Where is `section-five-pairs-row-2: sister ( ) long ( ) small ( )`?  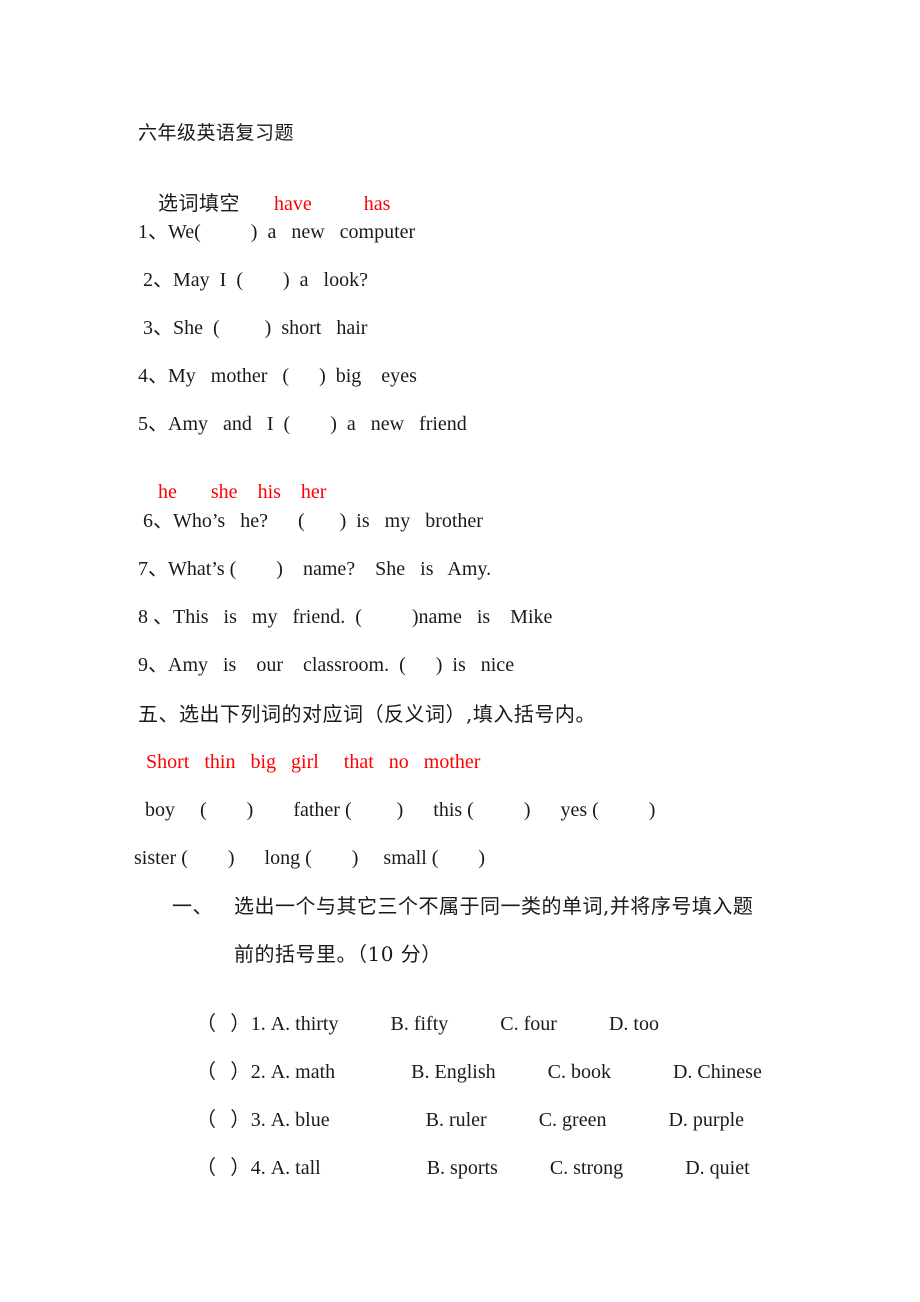 section-five-pairs-row-2: sister ( ) long ( ) small ( ) is located at coordinates (310, 858).